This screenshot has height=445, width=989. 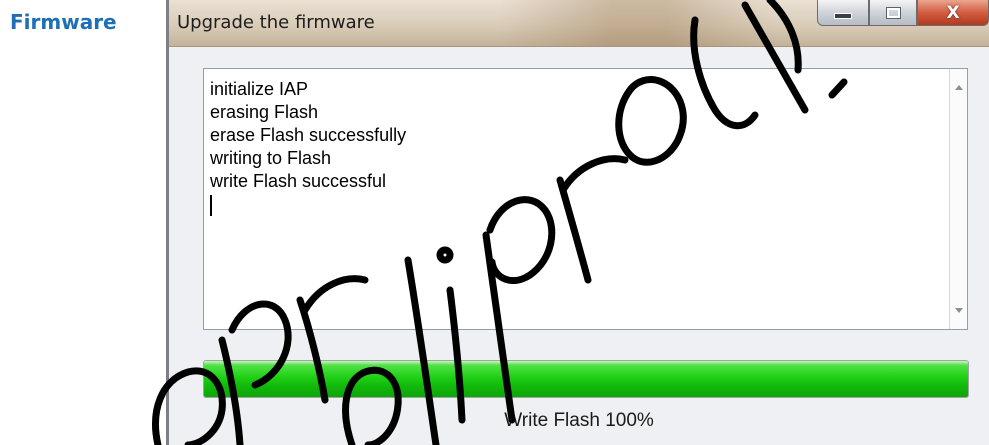 I want to click on minimize-icon, so click(x=843, y=15).